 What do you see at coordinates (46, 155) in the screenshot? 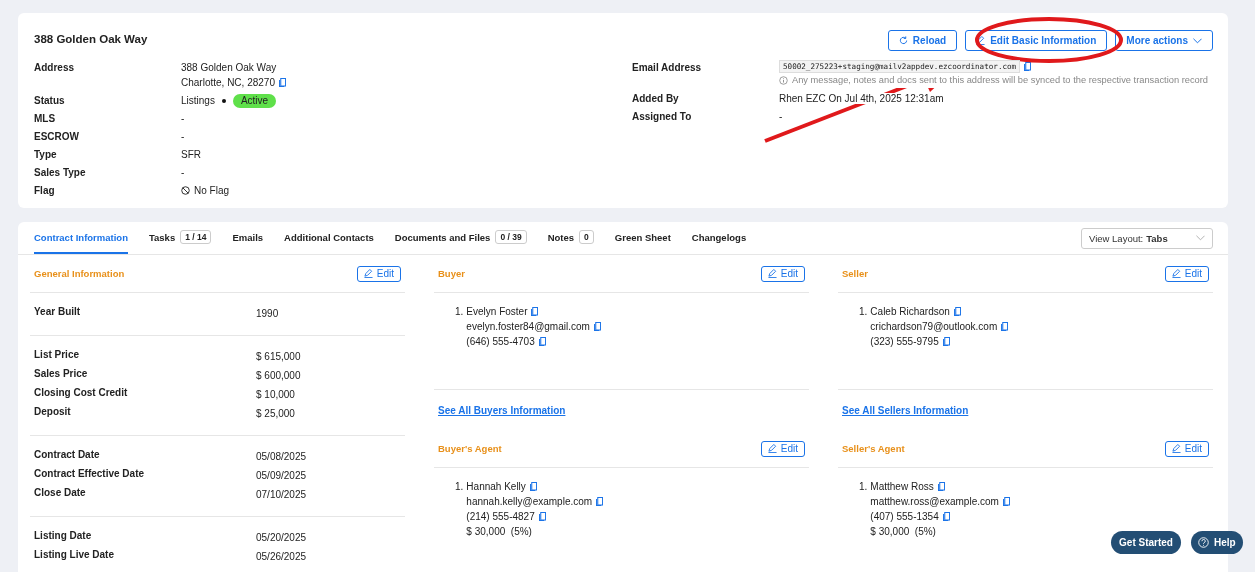
I see `field-label: Type` at bounding box center [46, 155].